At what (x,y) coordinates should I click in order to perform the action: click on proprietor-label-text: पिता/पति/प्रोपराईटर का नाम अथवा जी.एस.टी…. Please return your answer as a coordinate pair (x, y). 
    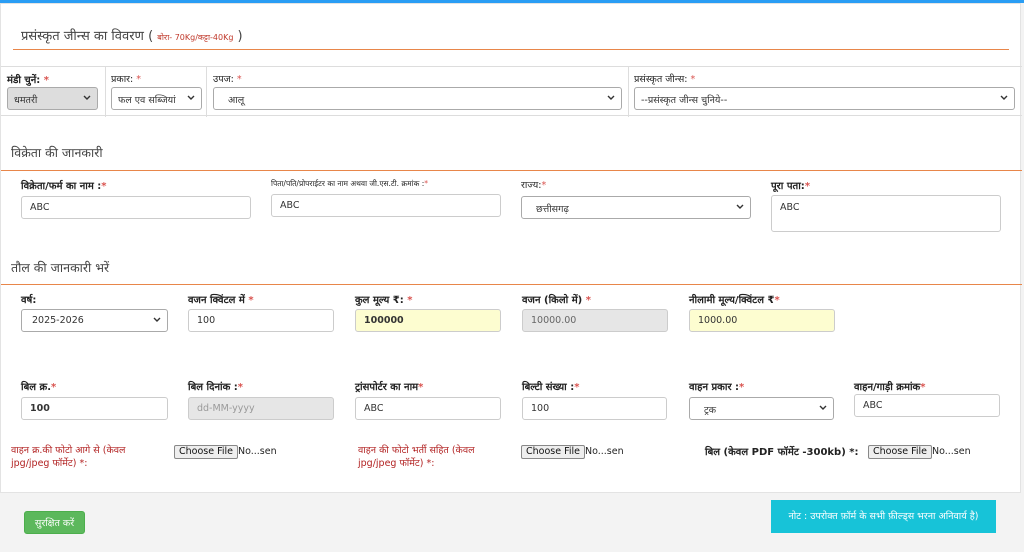
    Looking at the image, I should click on (348, 183).